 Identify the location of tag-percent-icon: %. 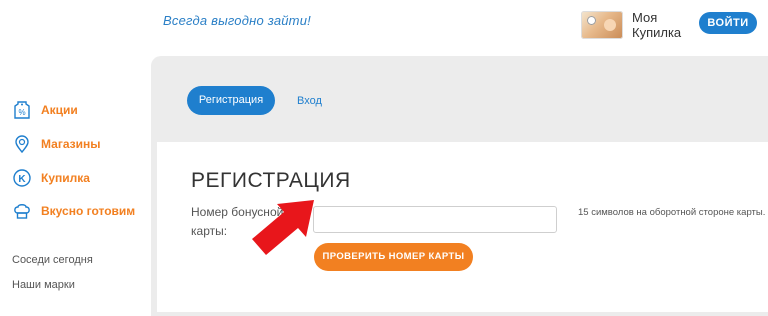
(22, 110).